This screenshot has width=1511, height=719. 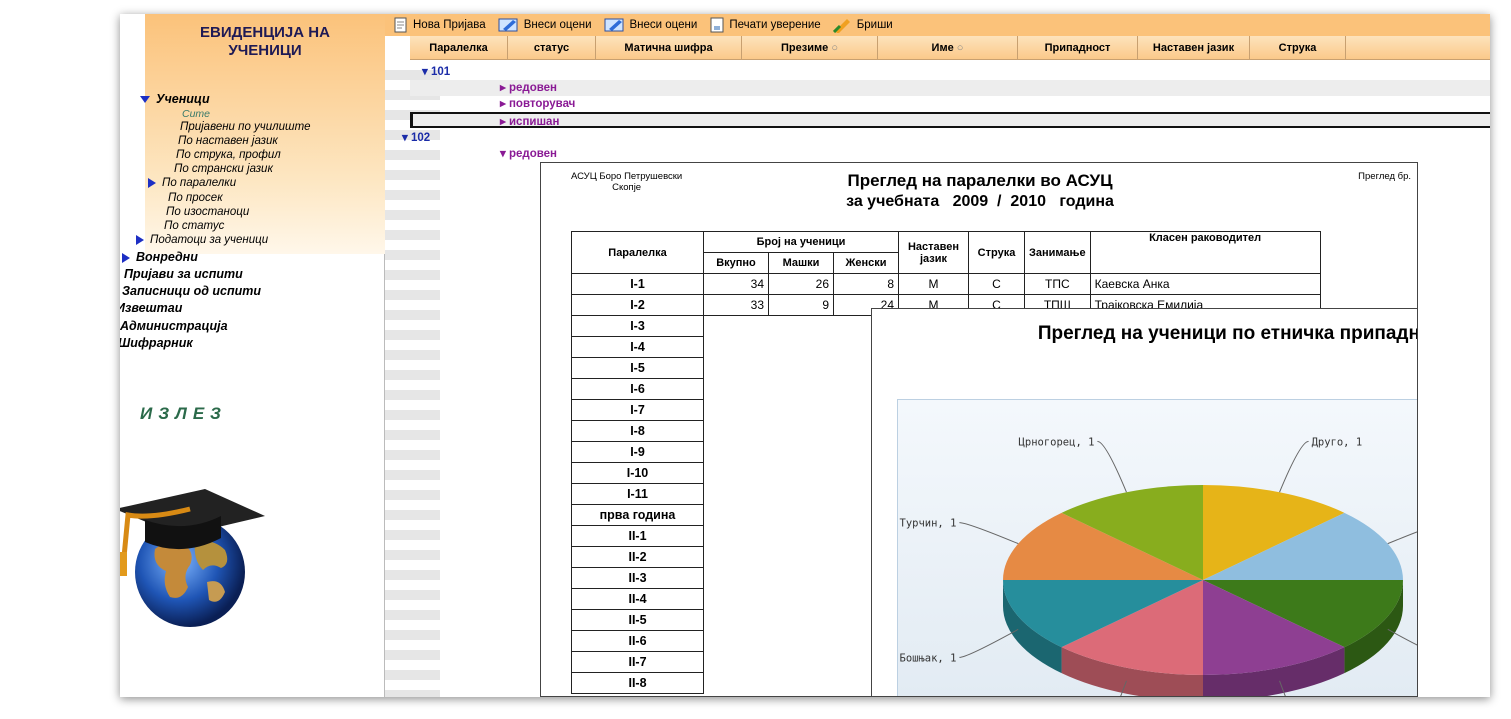 I want to click on nav-status: По статус, so click(x=194, y=226).